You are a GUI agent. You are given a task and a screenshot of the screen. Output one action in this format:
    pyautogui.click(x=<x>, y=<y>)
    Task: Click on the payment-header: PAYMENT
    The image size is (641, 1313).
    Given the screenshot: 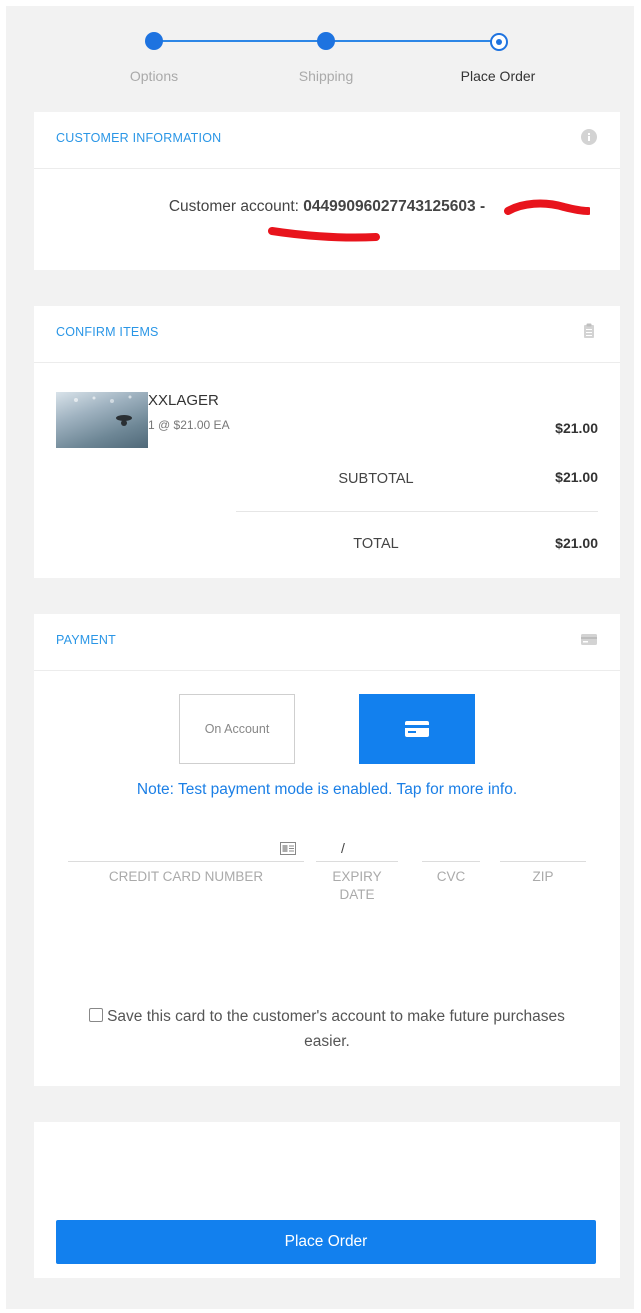 What is the action you would take?
    pyautogui.click(x=327, y=642)
    